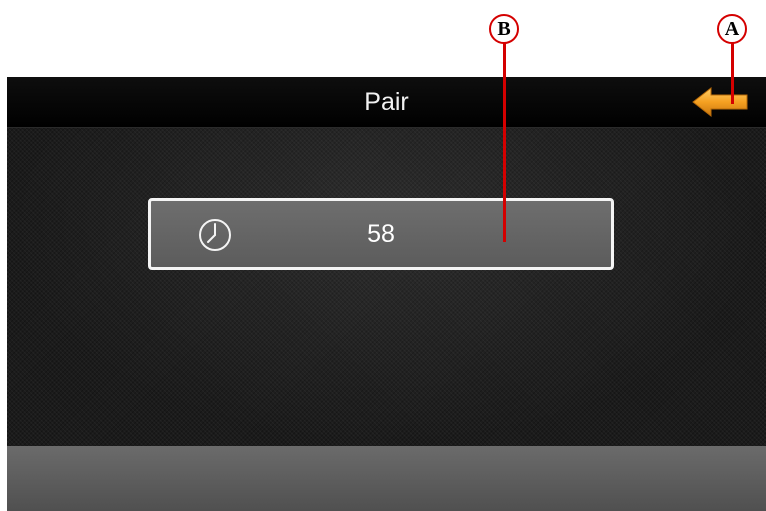 The image size is (766, 511). What do you see at coordinates (732, 29) in the screenshot?
I see `callout-a-marker: A` at bounding box center [732, 29].